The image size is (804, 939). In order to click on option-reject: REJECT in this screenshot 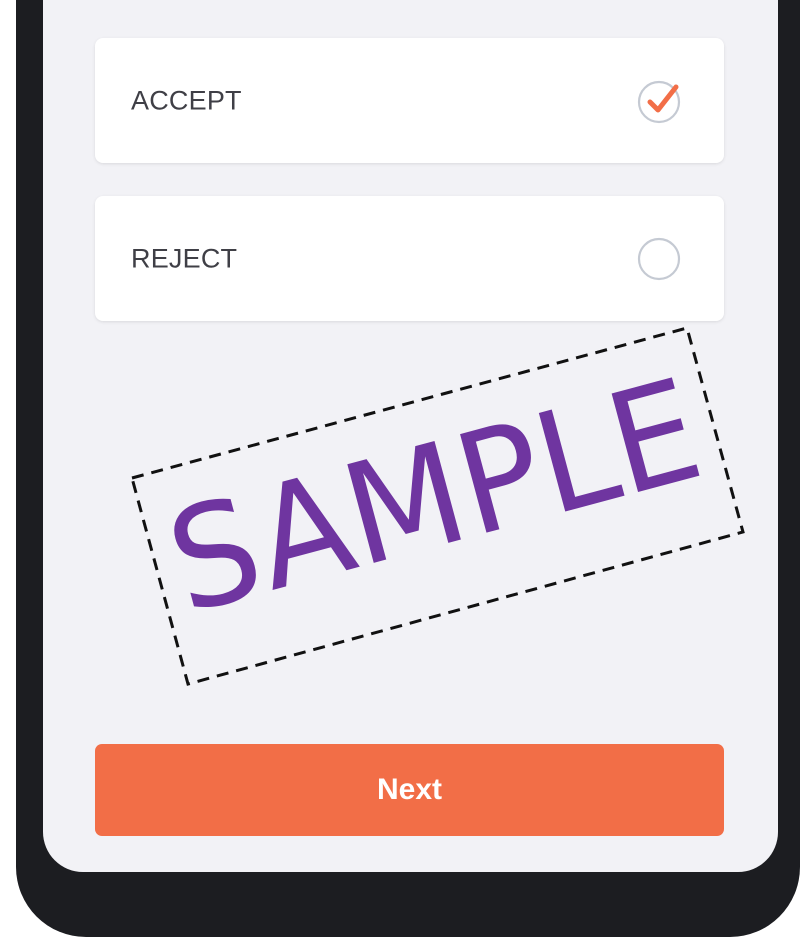, I will do `click(409, 258)`.